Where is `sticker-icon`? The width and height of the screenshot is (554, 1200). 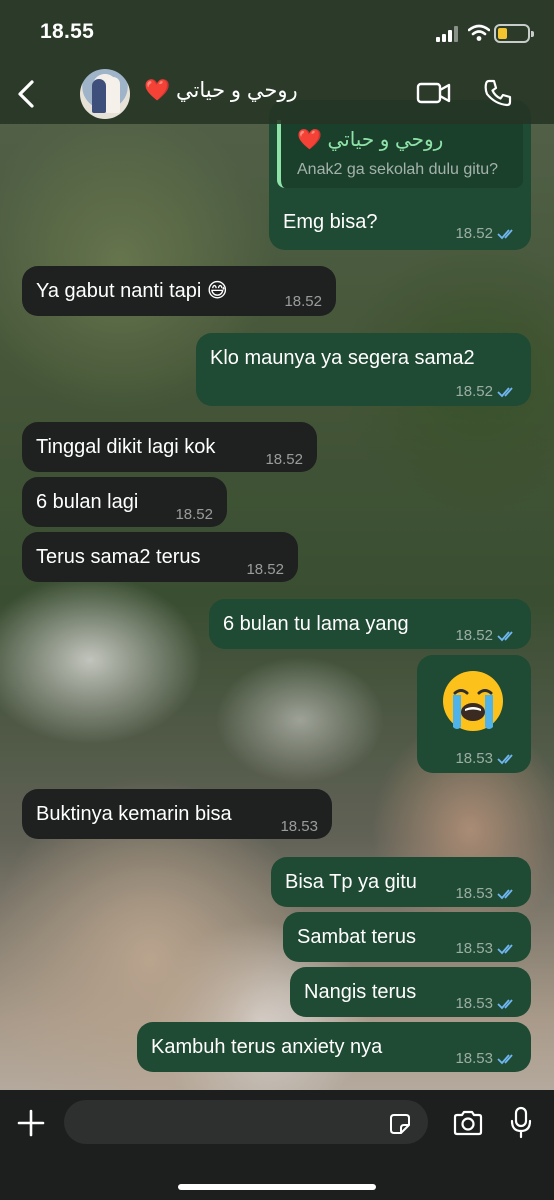
sticker-icon is located at coordinates (400, 1124).